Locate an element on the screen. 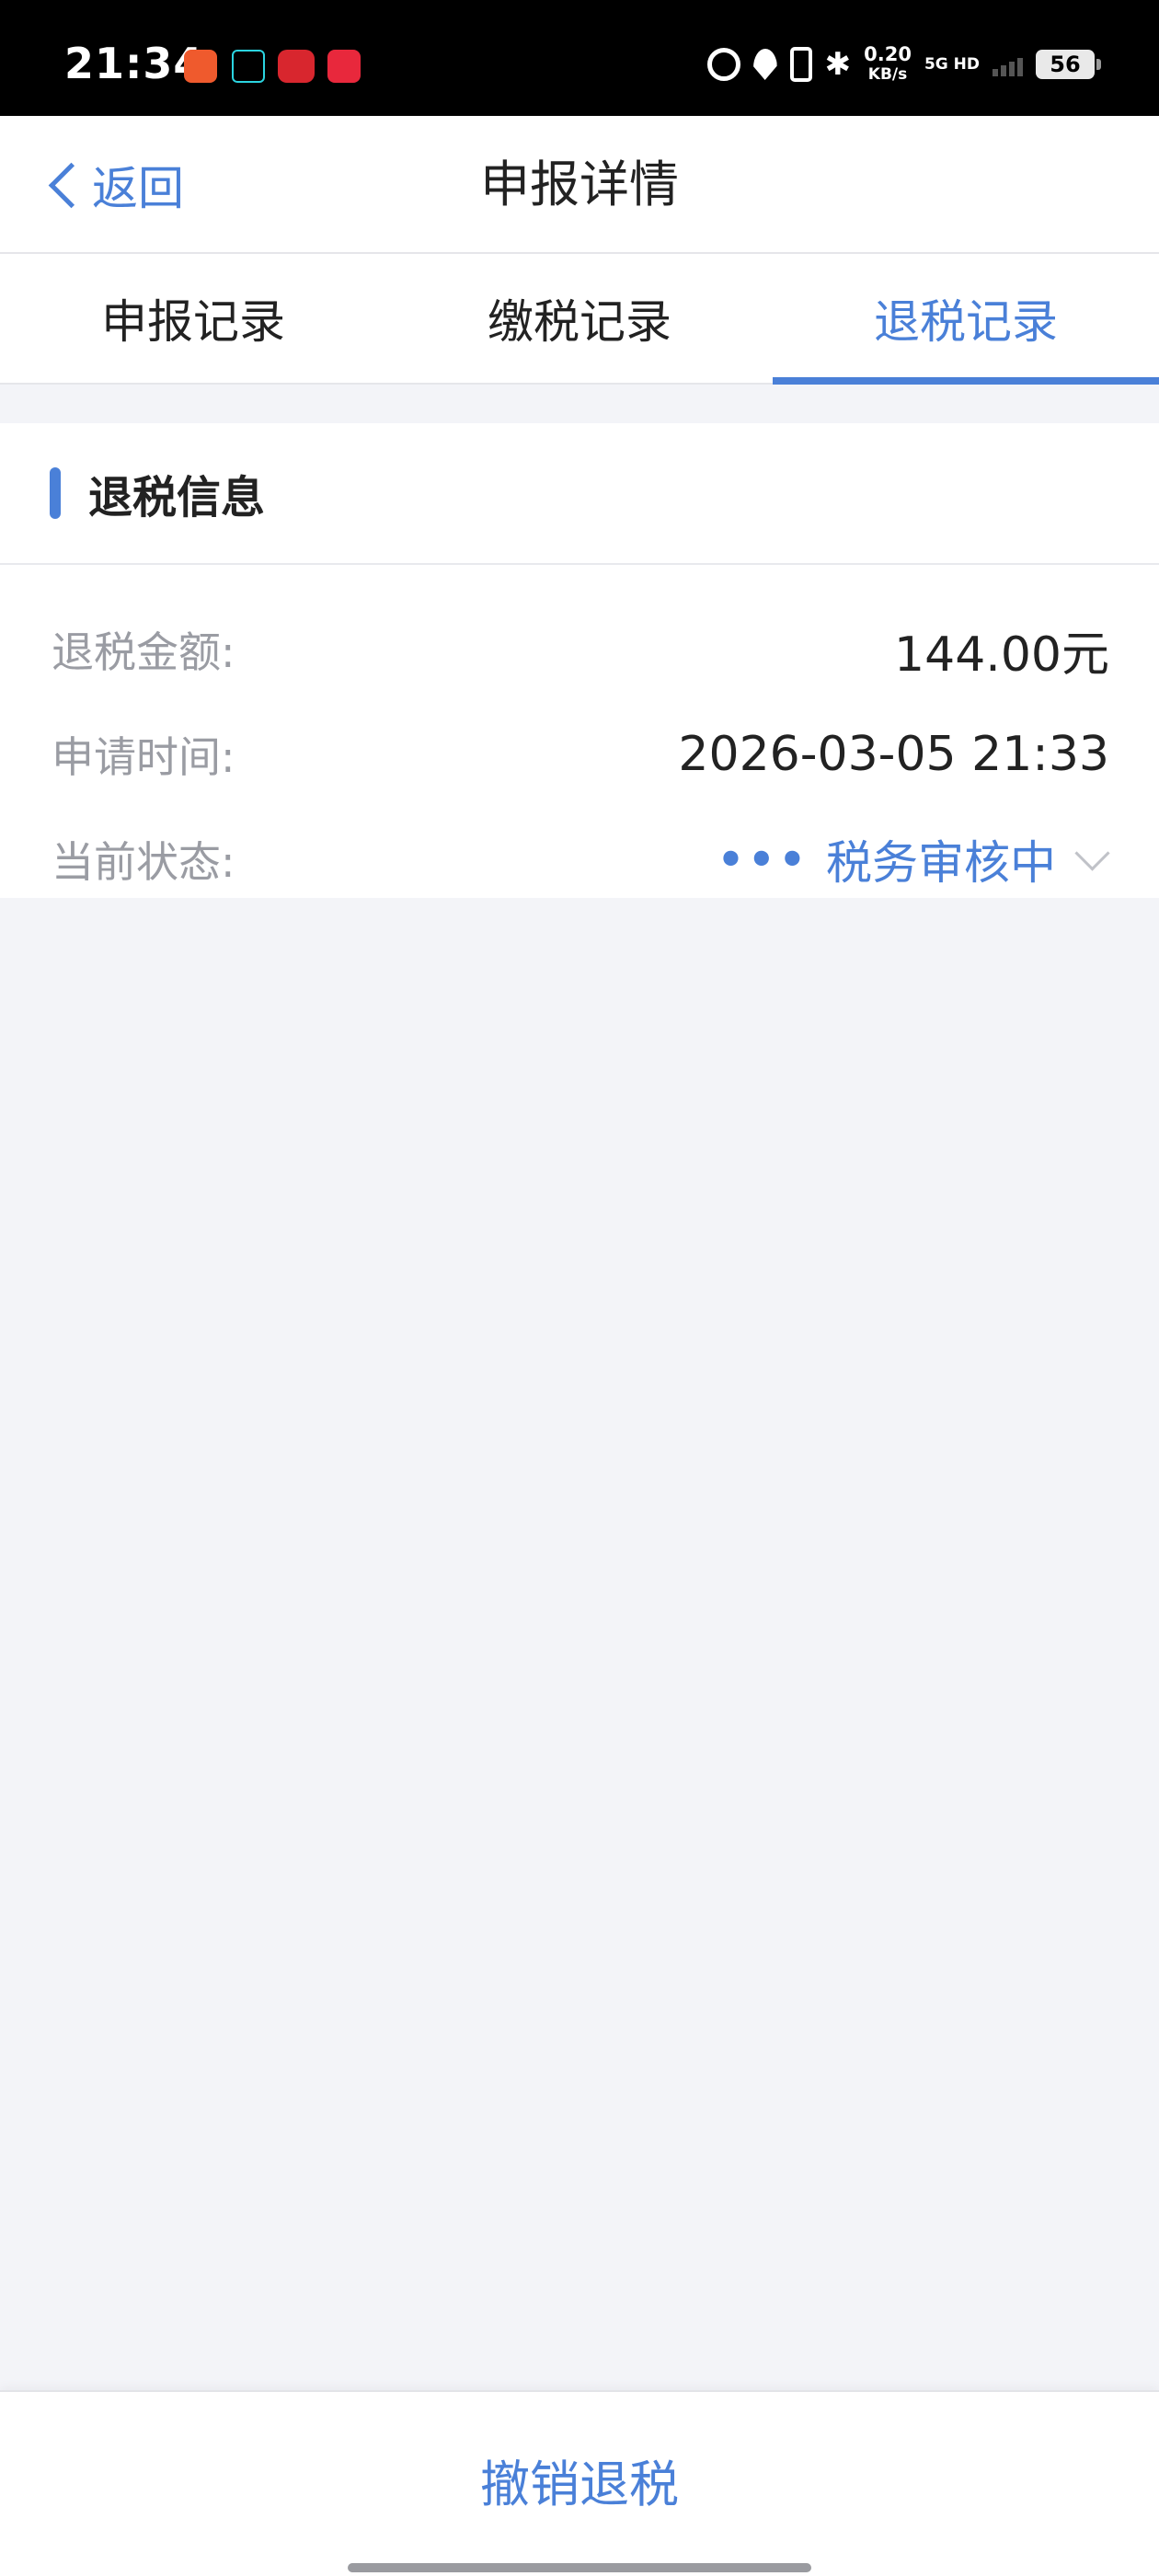 The height and width of the screenshot is (2576, 1159). tmall-icon is located at coordinates (296, 66).